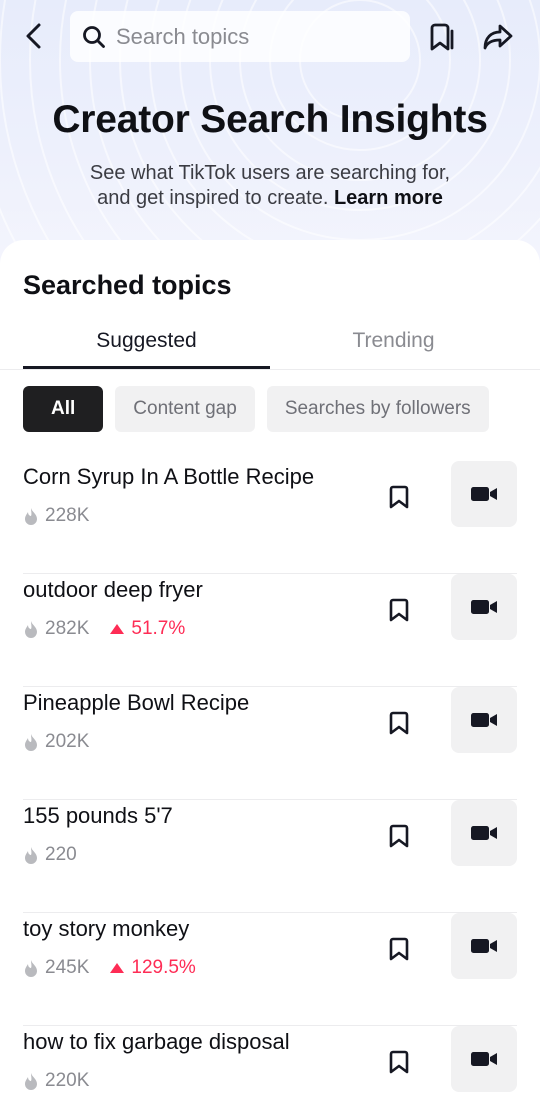 This screenshot has width=540, height=1109. I want to click on topic-row: toy story monkey 245K 129.5%, so click(270, 969).